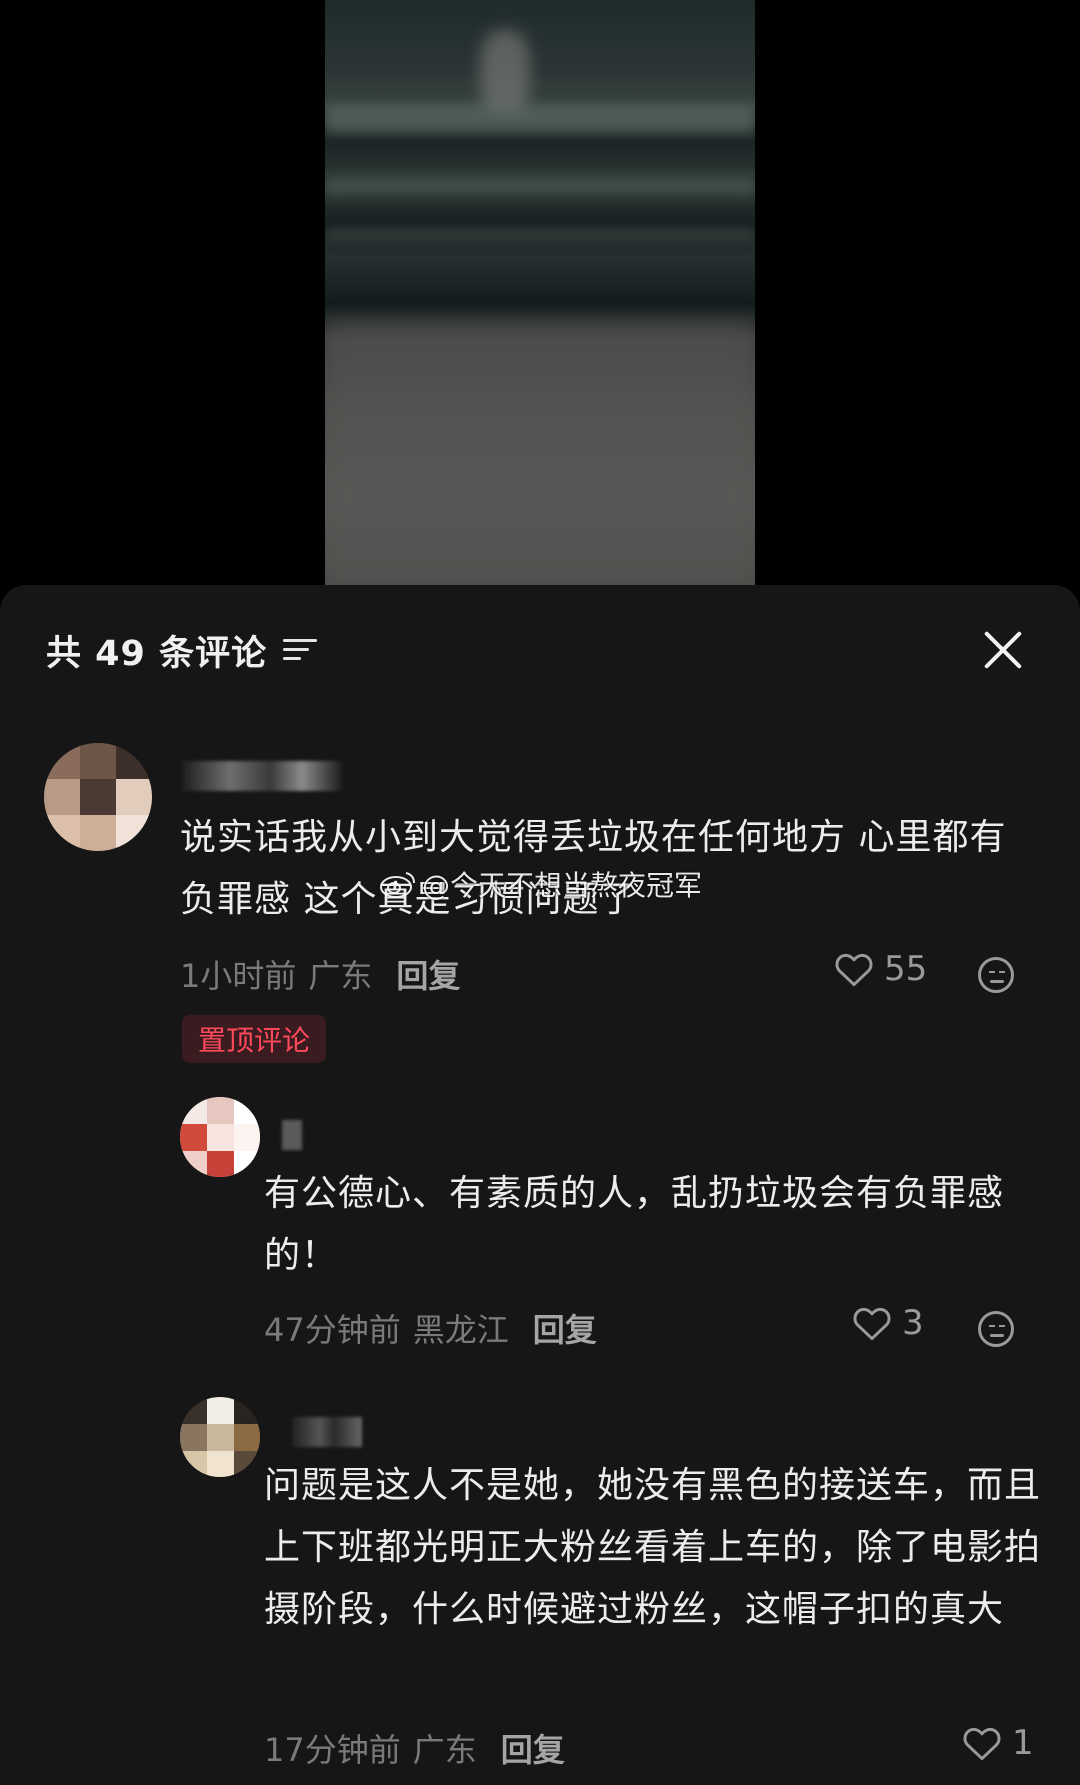 The height and width of the screenshot is (1785, 1080). What do you see at coordinates (634, 1224) in the screenshot?
I see `comment-text: 有公德心、有素质的人，乱扔垃圾会有负罪感的！` at bounding box center [634, 1224].